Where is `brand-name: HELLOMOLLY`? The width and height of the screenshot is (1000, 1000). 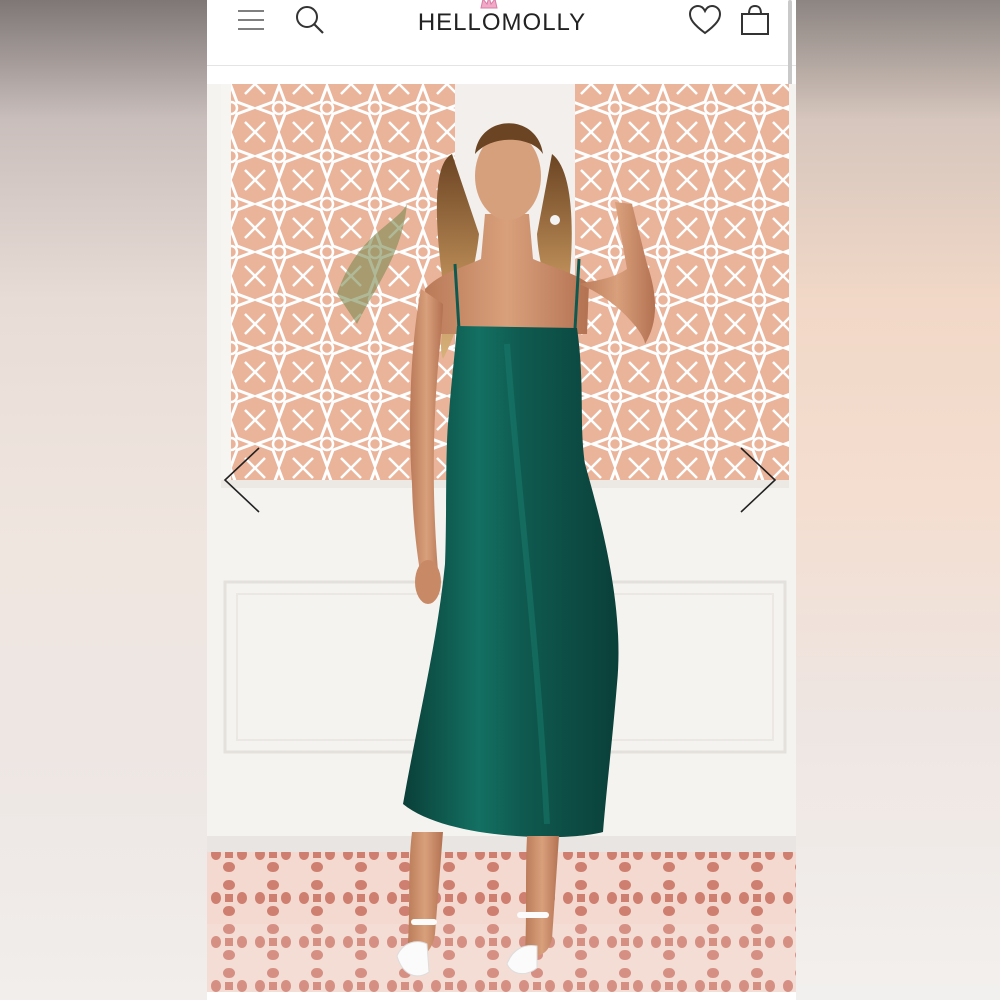
brand-name: HELLOMOLLY is located at coordinates (502, 22).